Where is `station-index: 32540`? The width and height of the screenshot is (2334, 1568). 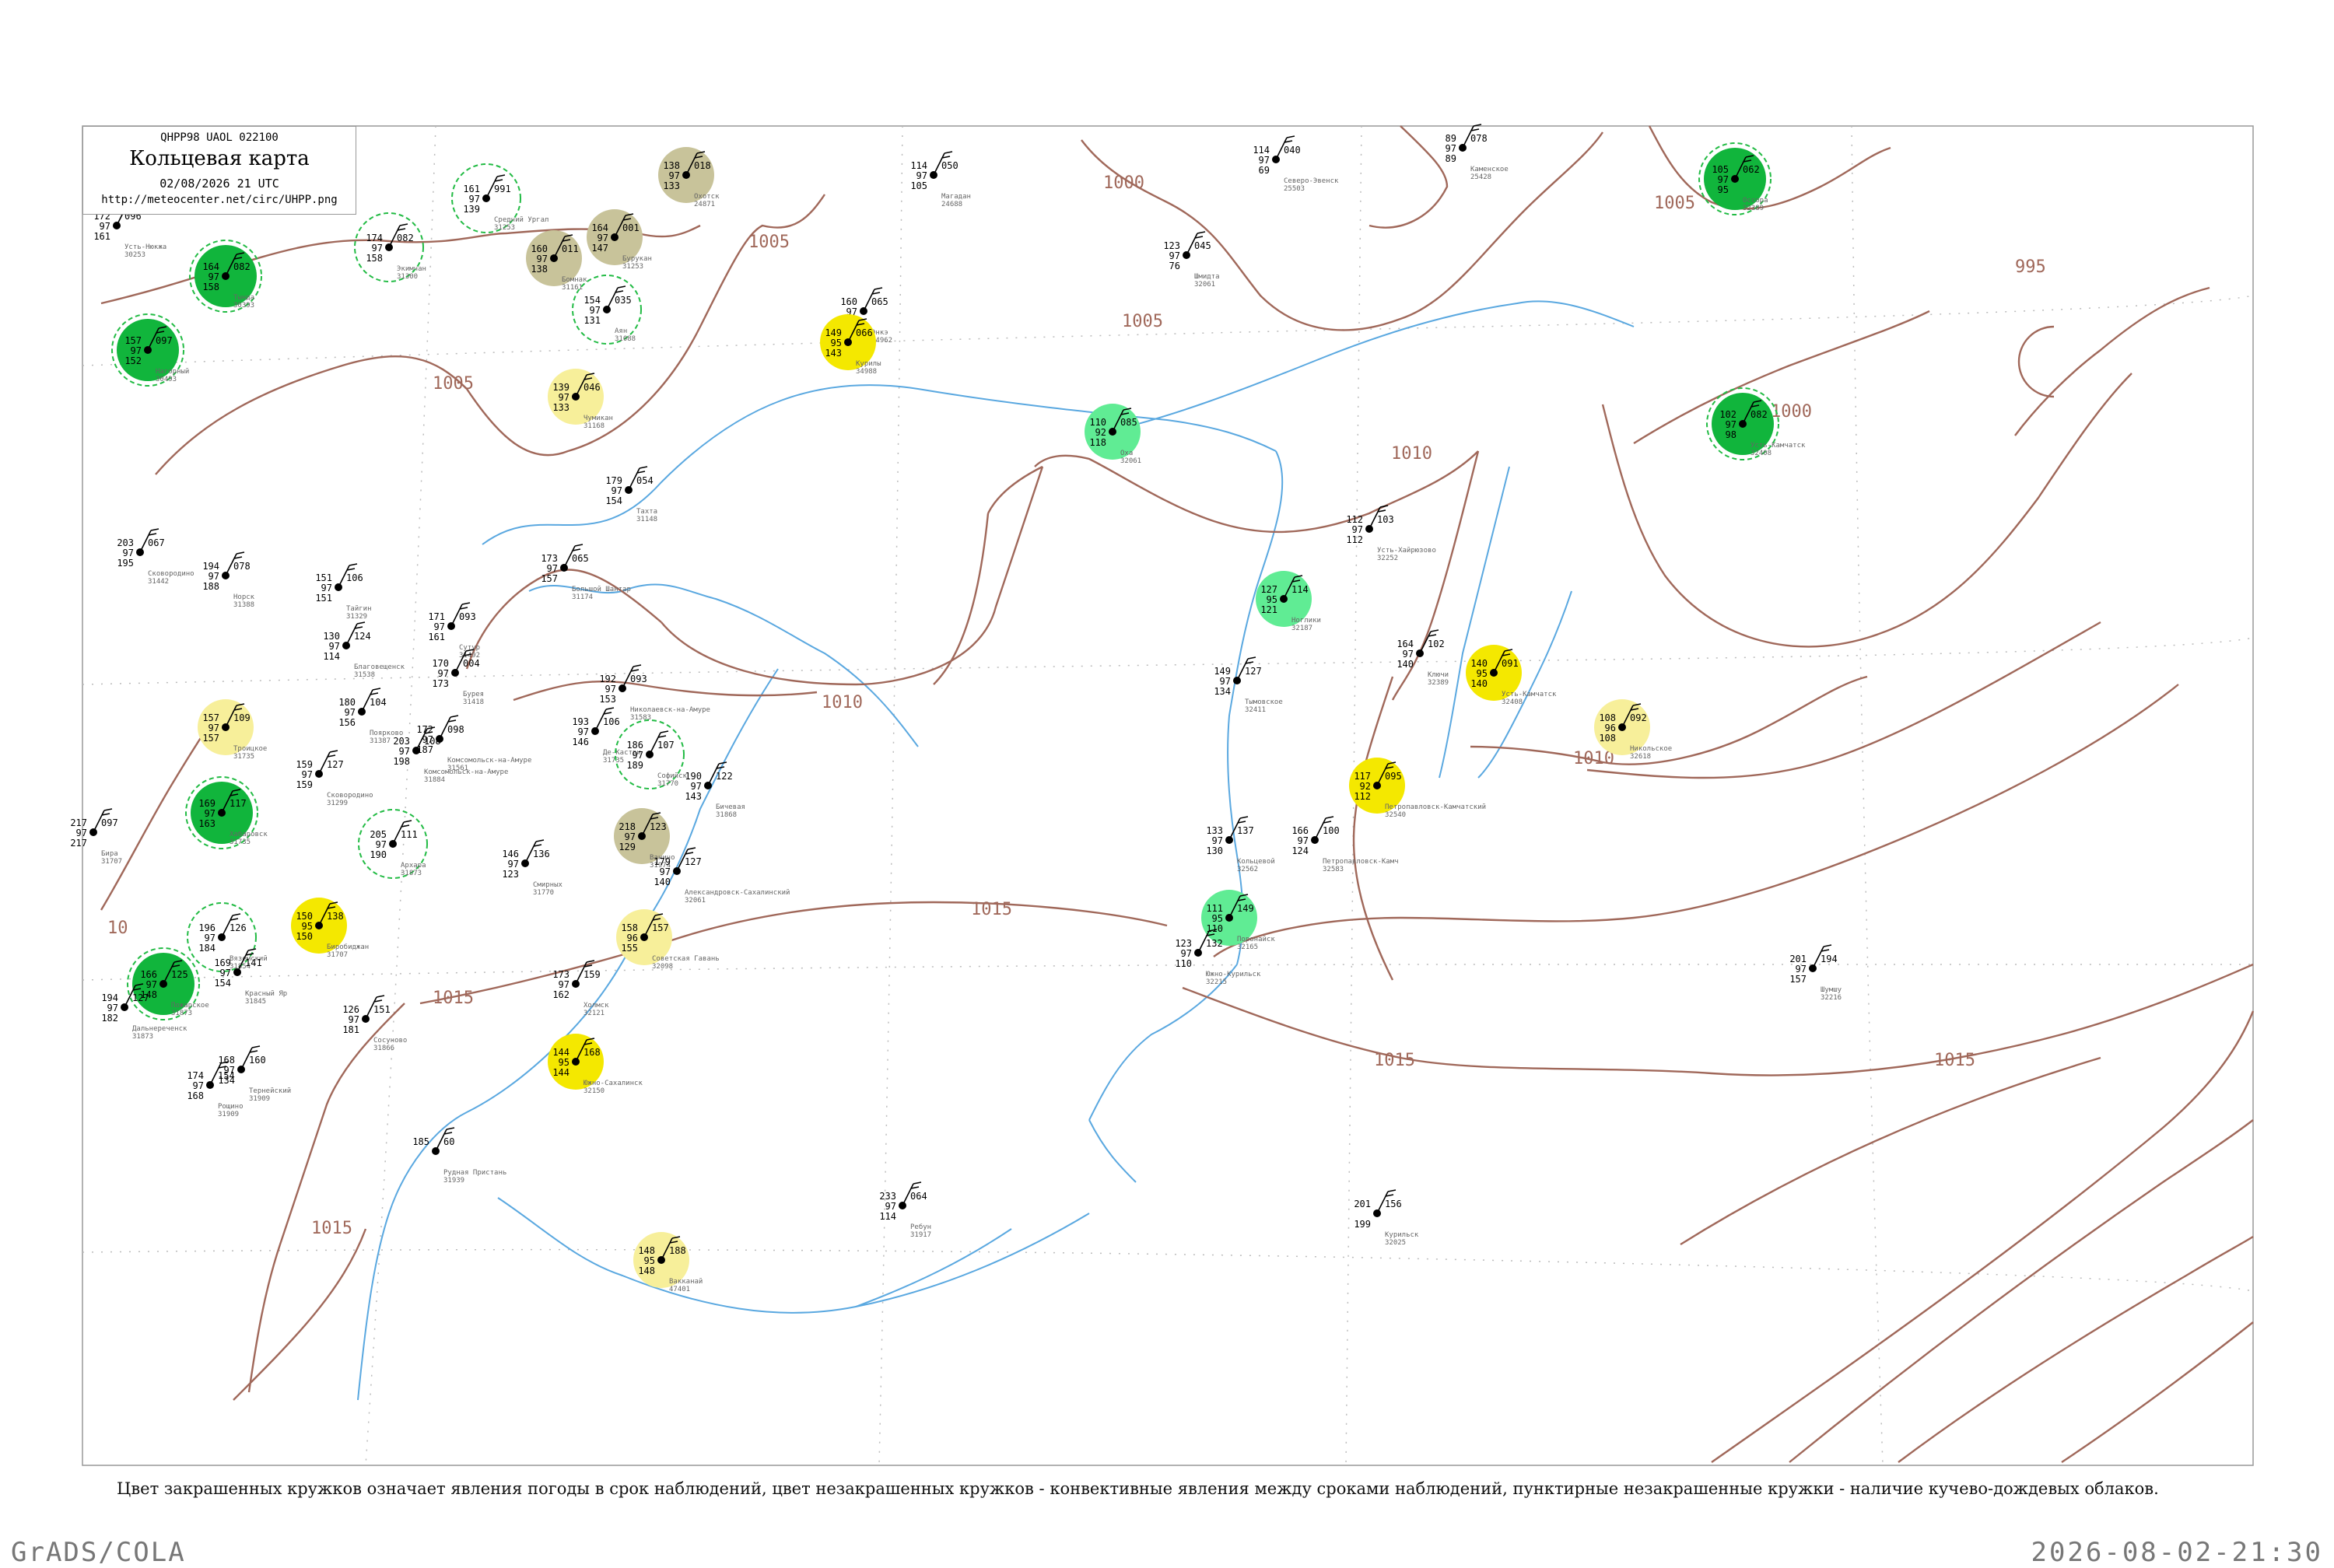
station-index: 32540 is located at coordinates (1396, 815).